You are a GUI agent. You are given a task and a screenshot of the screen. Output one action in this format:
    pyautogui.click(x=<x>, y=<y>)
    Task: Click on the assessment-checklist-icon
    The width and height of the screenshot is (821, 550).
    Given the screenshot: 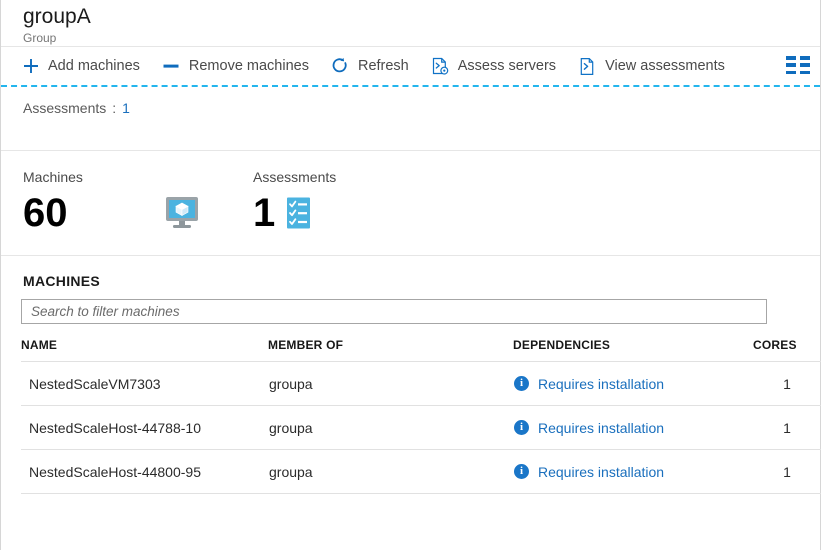 What is the action you would take?
    pyautogui.click(x=299, y=213)
    